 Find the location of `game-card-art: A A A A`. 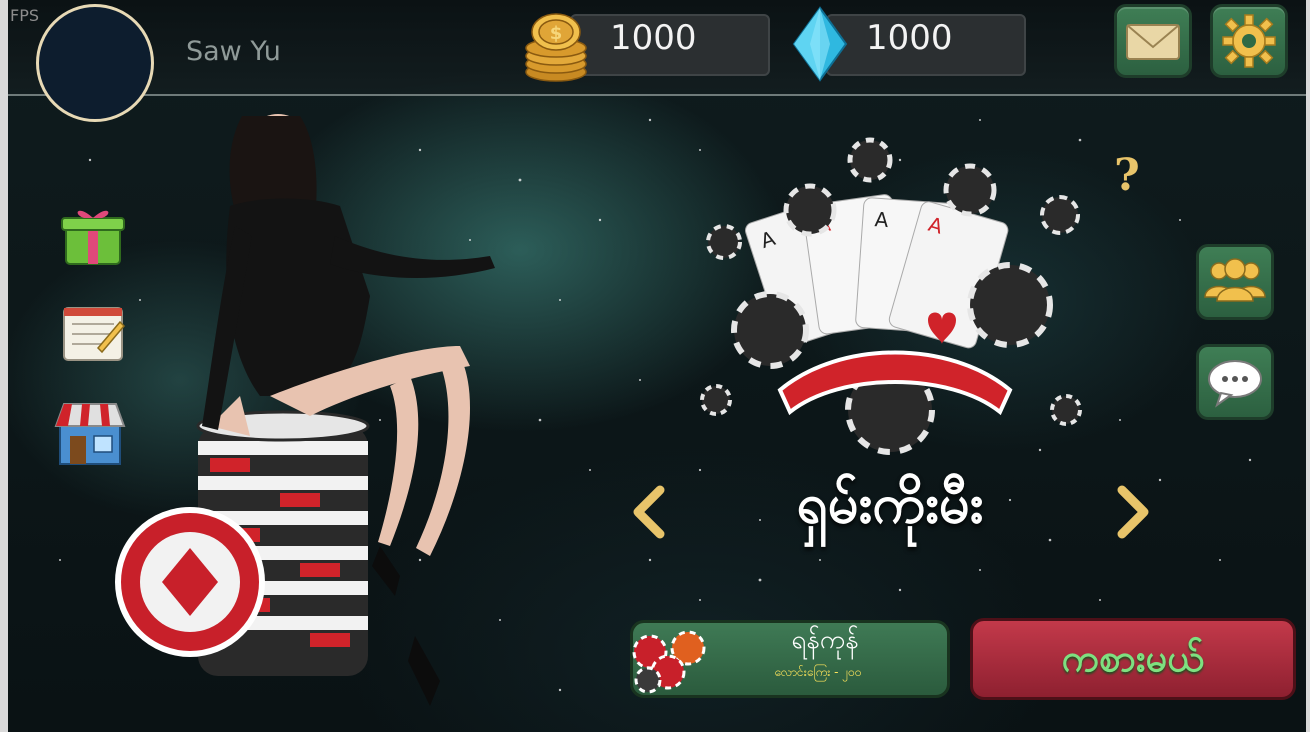

game-card-art: A A A A is located at coordinates (891, 296).